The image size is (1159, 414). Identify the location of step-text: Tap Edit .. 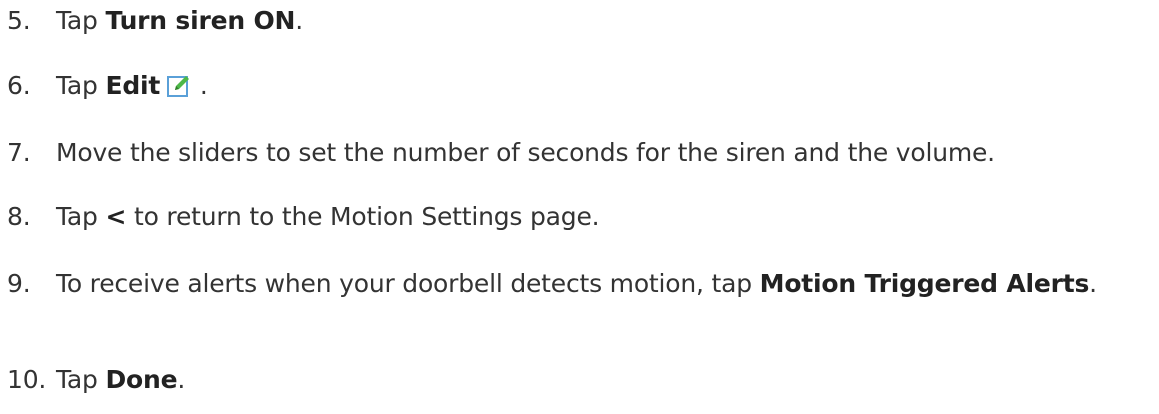
(606, 86).